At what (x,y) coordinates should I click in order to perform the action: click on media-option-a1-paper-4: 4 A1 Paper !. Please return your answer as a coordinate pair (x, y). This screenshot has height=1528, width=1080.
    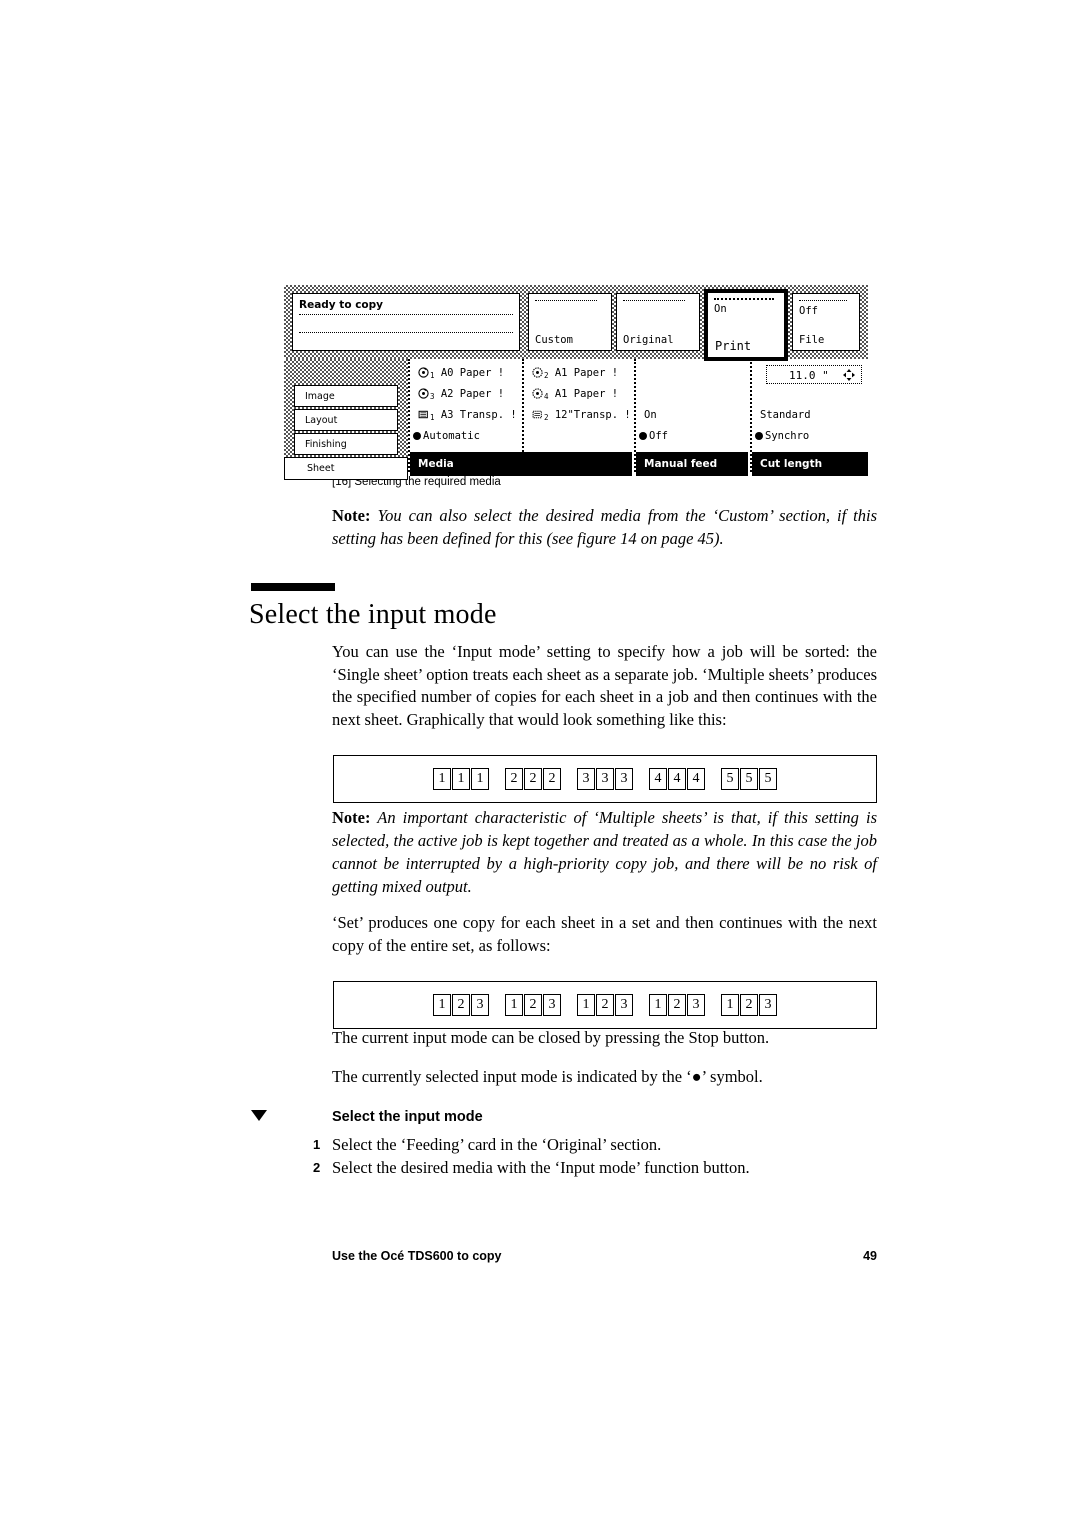
    Looking at the image, I should click on (575, 395).